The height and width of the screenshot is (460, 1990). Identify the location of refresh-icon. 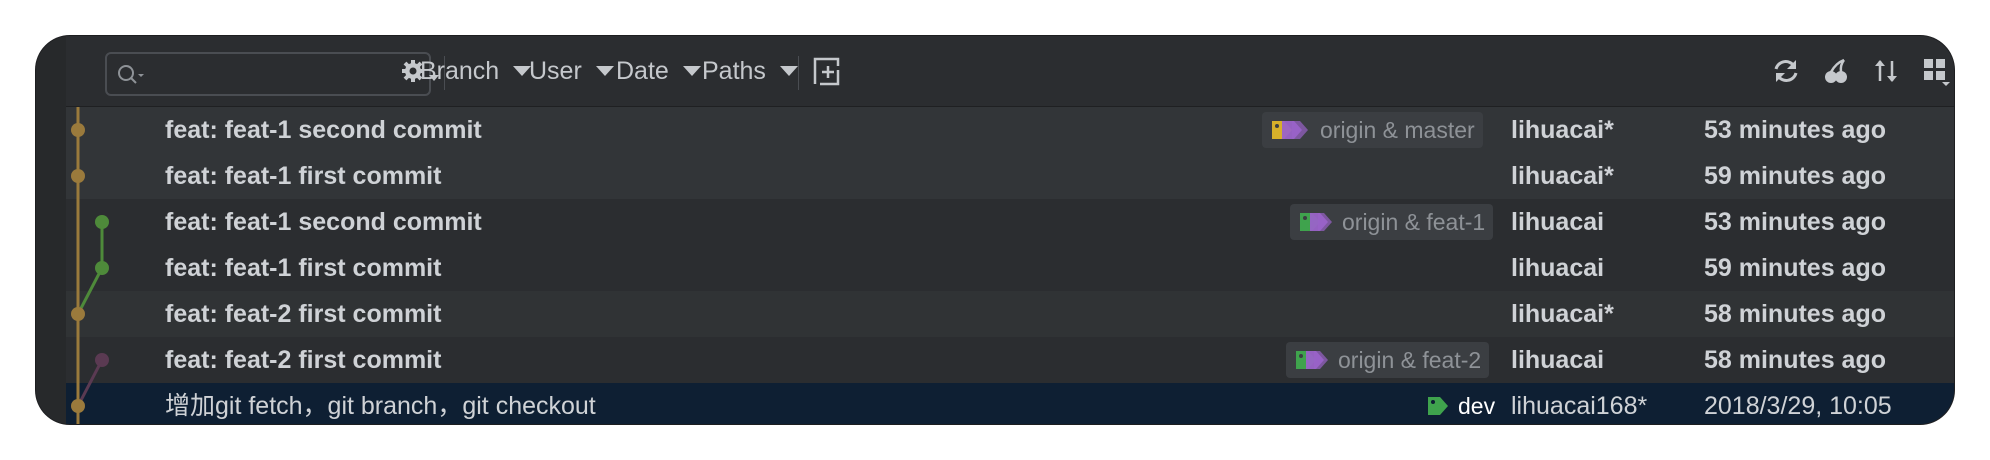
(1786, 71).